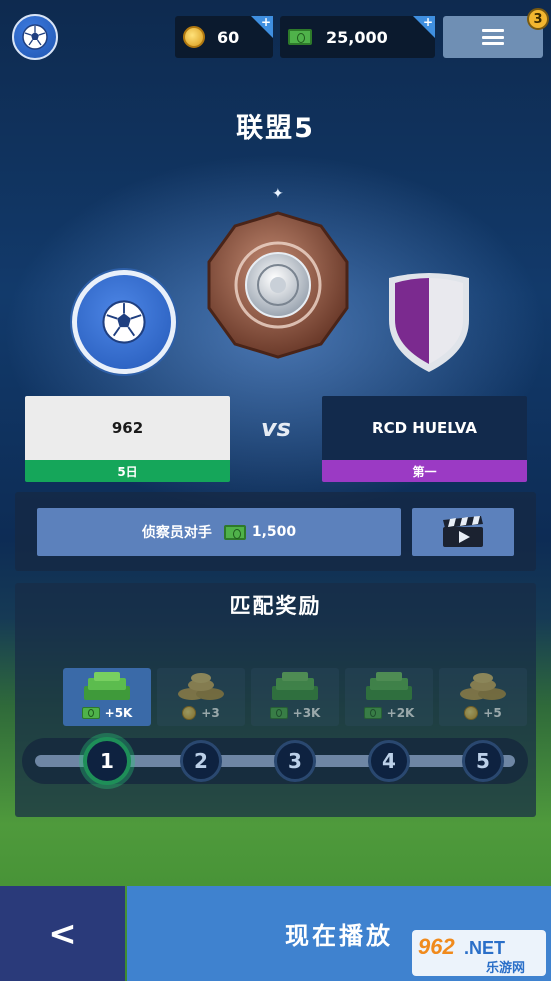  What do you see at coordinates (295, 761) in the screenshot?
I see `step-marker: 3` at bounding box center [295, 761].